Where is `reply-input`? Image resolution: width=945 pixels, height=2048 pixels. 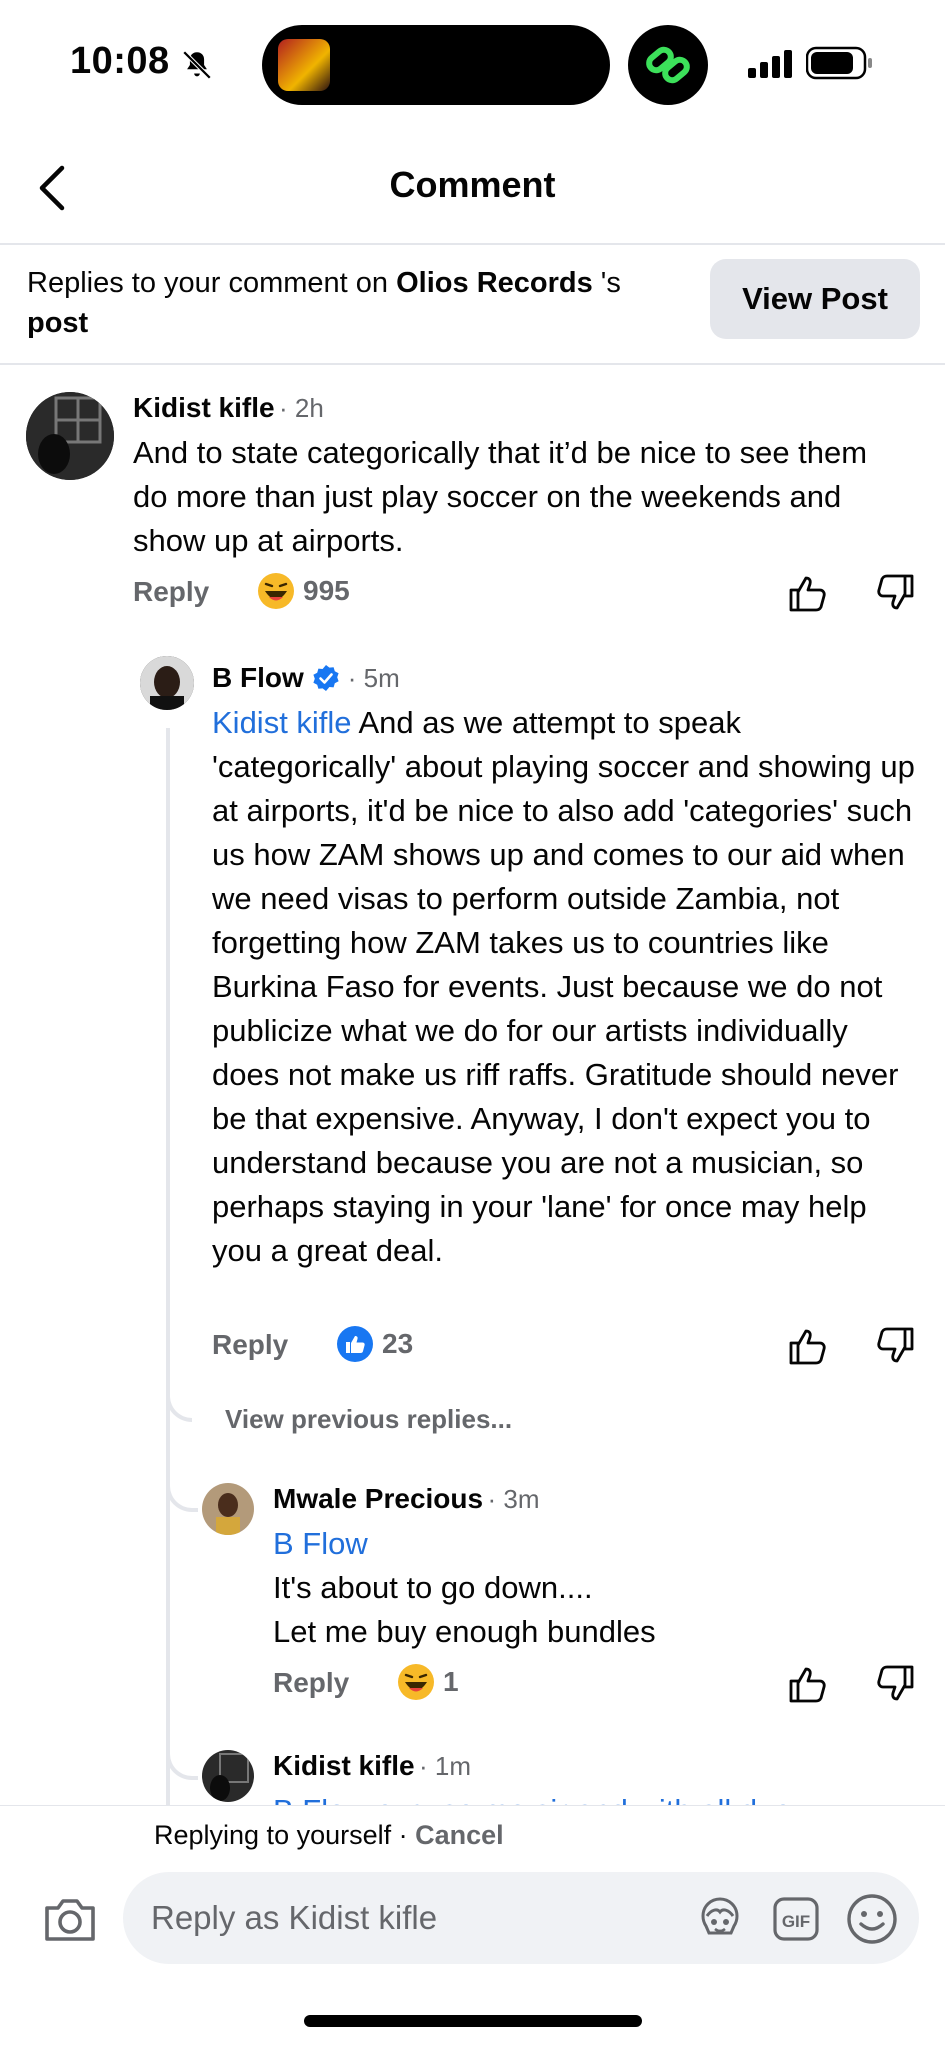 reply-input is located at coordinates (411, 1918).